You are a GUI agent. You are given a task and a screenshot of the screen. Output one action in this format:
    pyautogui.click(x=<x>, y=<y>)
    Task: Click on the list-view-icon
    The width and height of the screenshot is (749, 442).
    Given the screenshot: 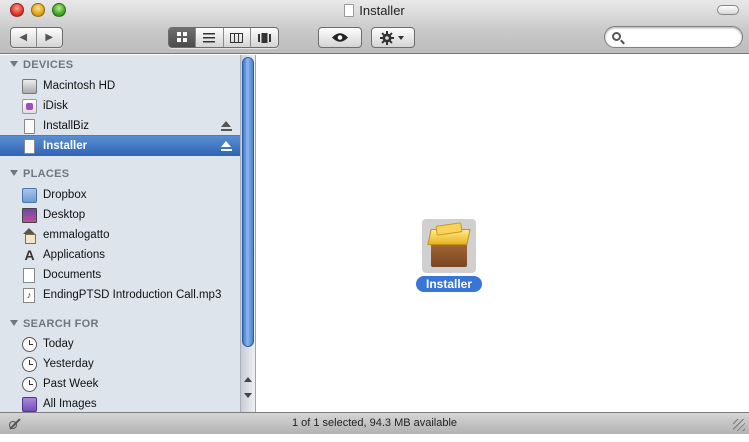 What is the action you would take?
    pyautogui.click(x=209, y=37)
    